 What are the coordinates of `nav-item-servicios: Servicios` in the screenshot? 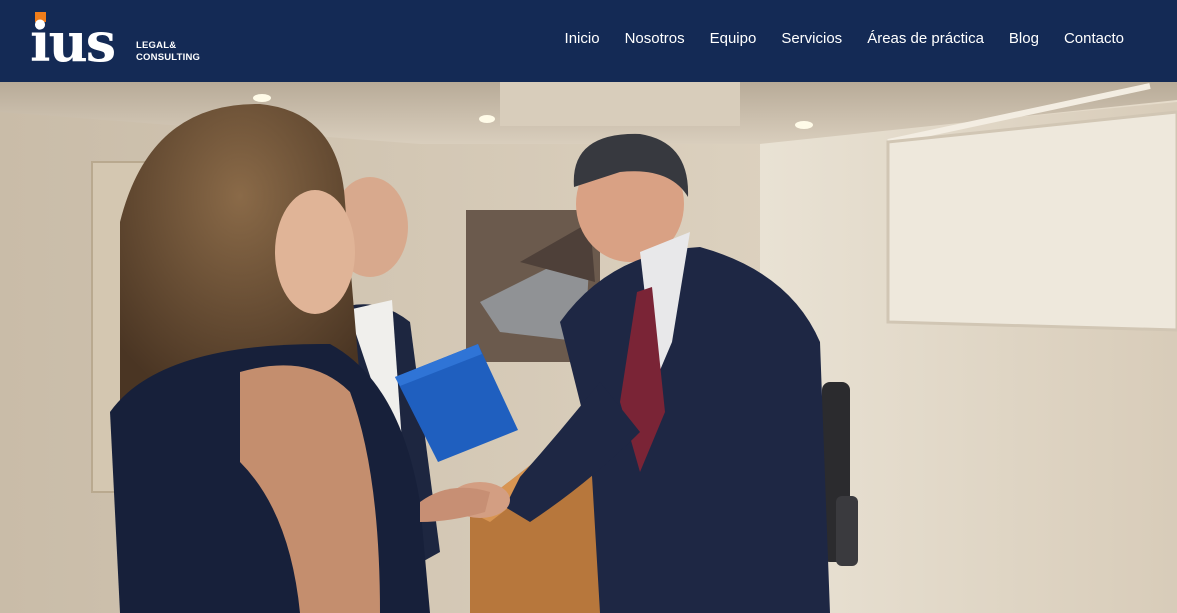 It's located at (811, 39).